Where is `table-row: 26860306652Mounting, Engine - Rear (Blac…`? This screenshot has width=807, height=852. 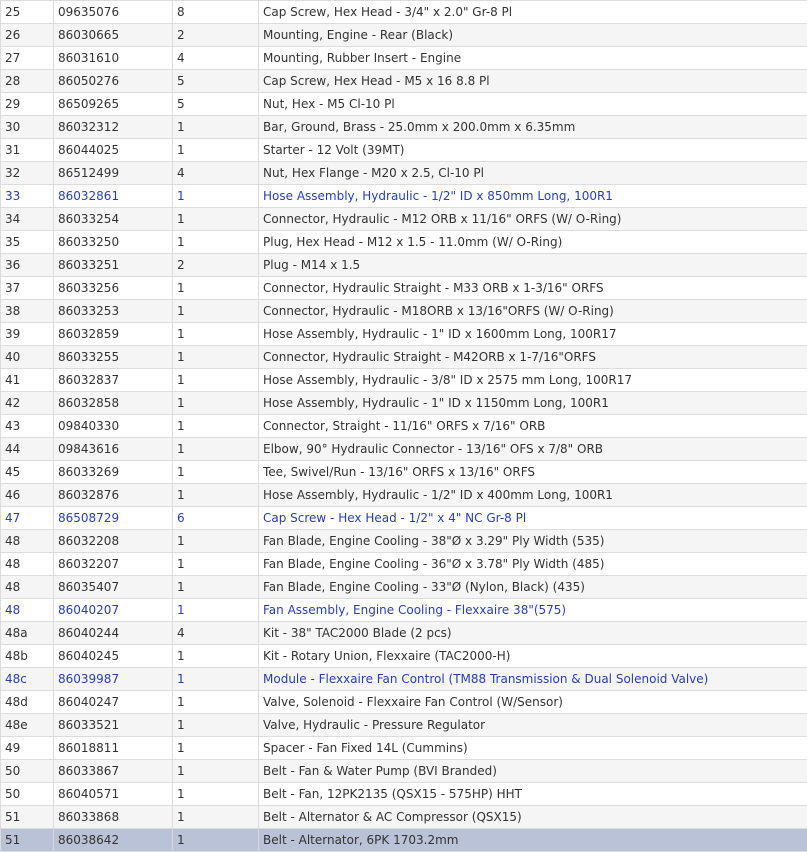
table-row: 26860306652Mounting, Engine - Rear (Blac… is located at coordinates (404, 35).